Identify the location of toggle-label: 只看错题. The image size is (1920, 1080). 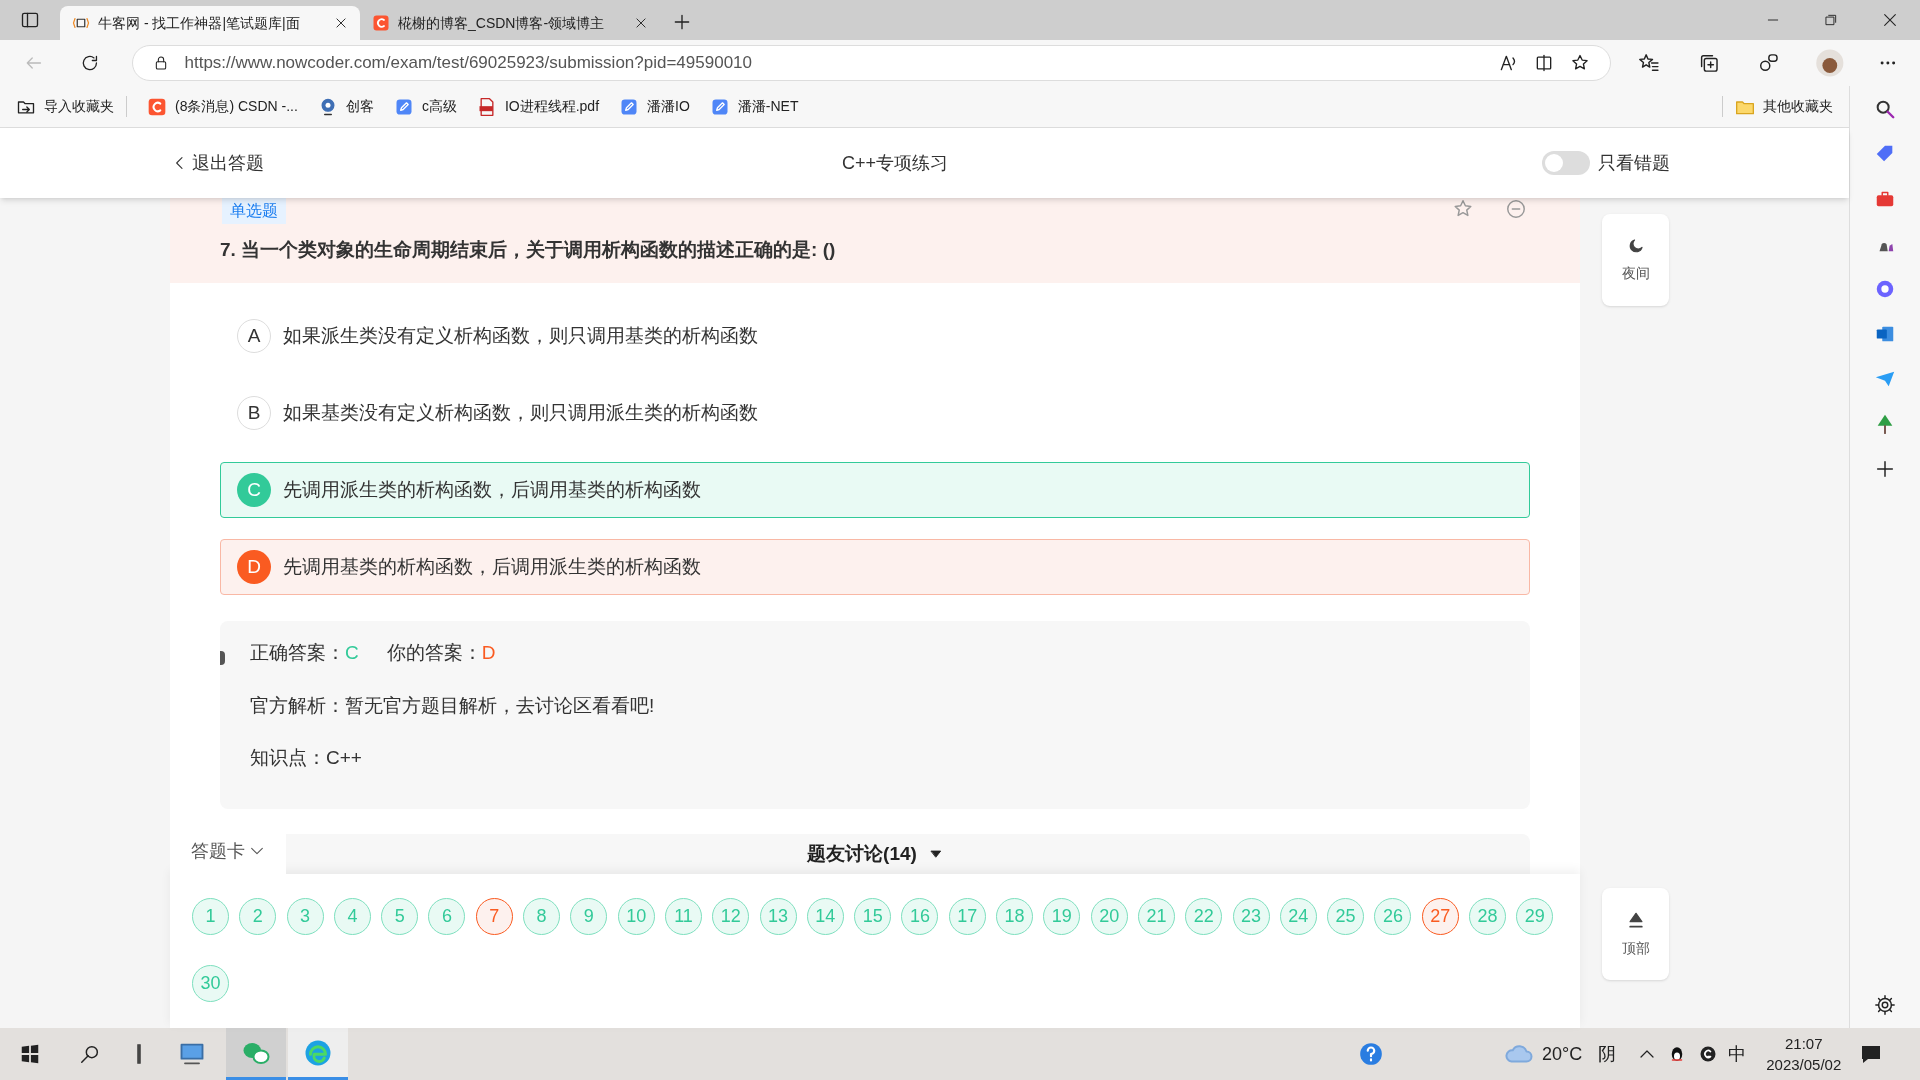
(1634, 163).